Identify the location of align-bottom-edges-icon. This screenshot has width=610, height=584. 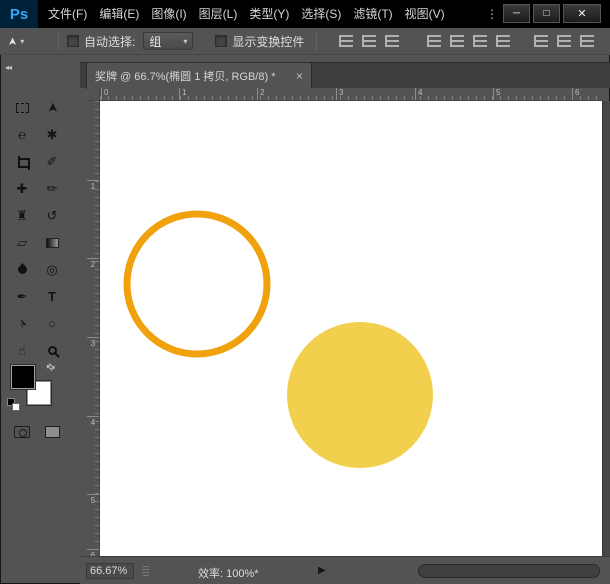
(392, 41).